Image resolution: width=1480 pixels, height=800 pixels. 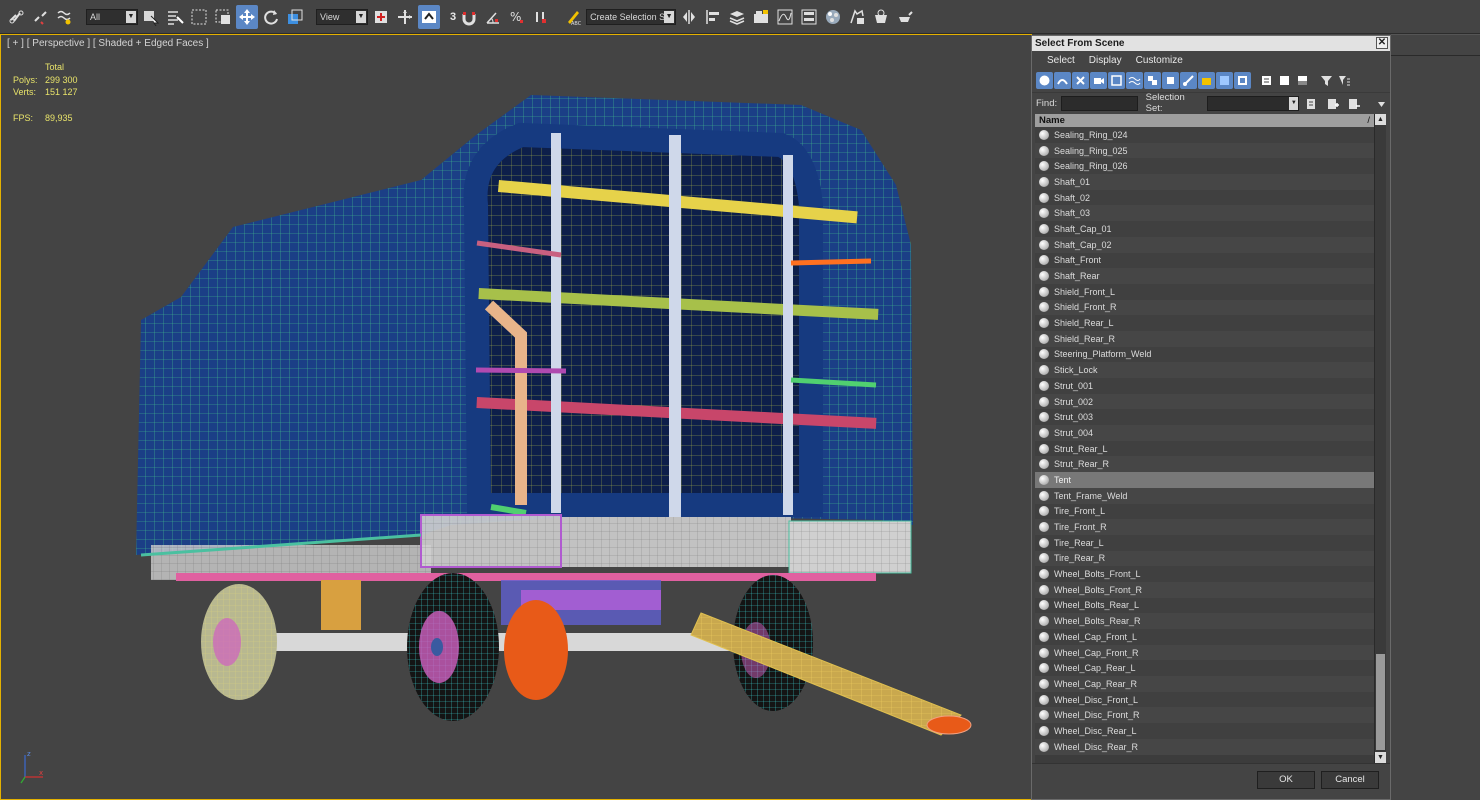 I want to click on list-item: Wheel_Disc_Front_L, so click(x=1204, y=699).